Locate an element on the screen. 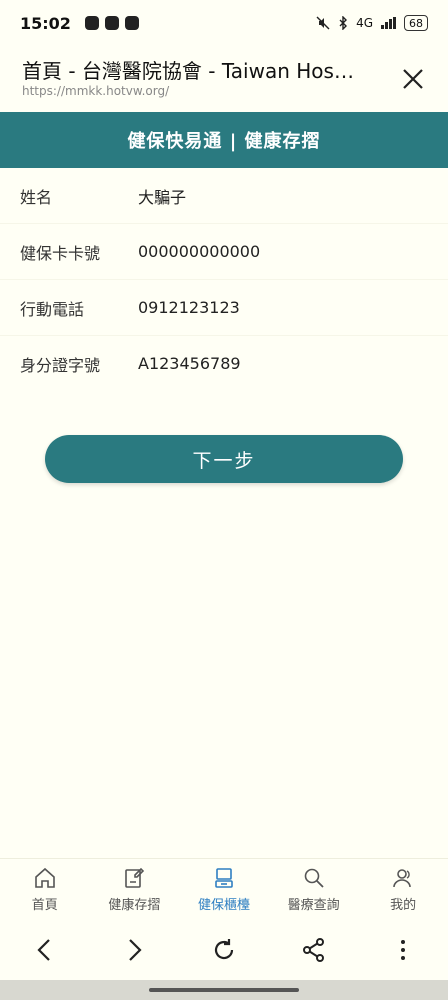  bottom-tab-nav: 首頁 健康存摺 健保櫃檯 醫療查詢 我的 is located at coordinates (224, 889).